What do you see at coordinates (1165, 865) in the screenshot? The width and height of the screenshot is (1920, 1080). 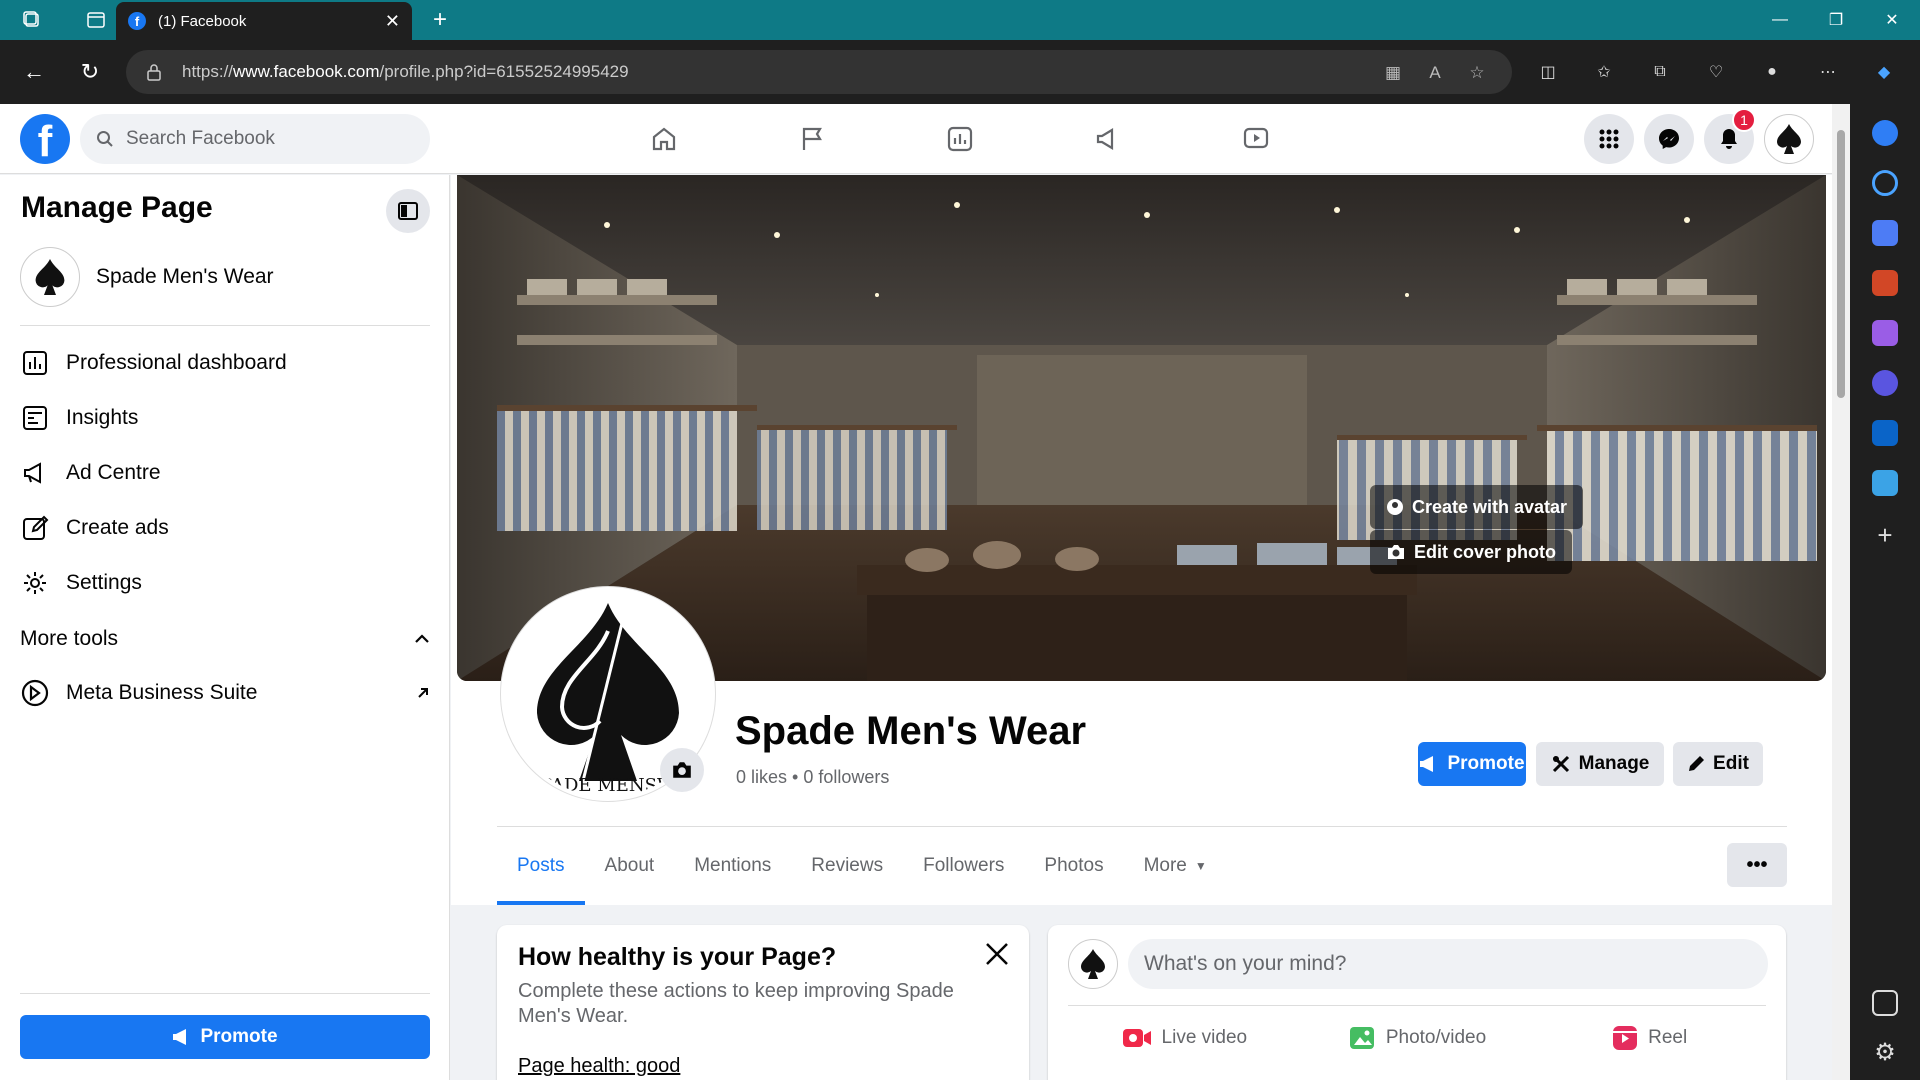 I see `tab-label: More` at bounding box center [1165, 865].